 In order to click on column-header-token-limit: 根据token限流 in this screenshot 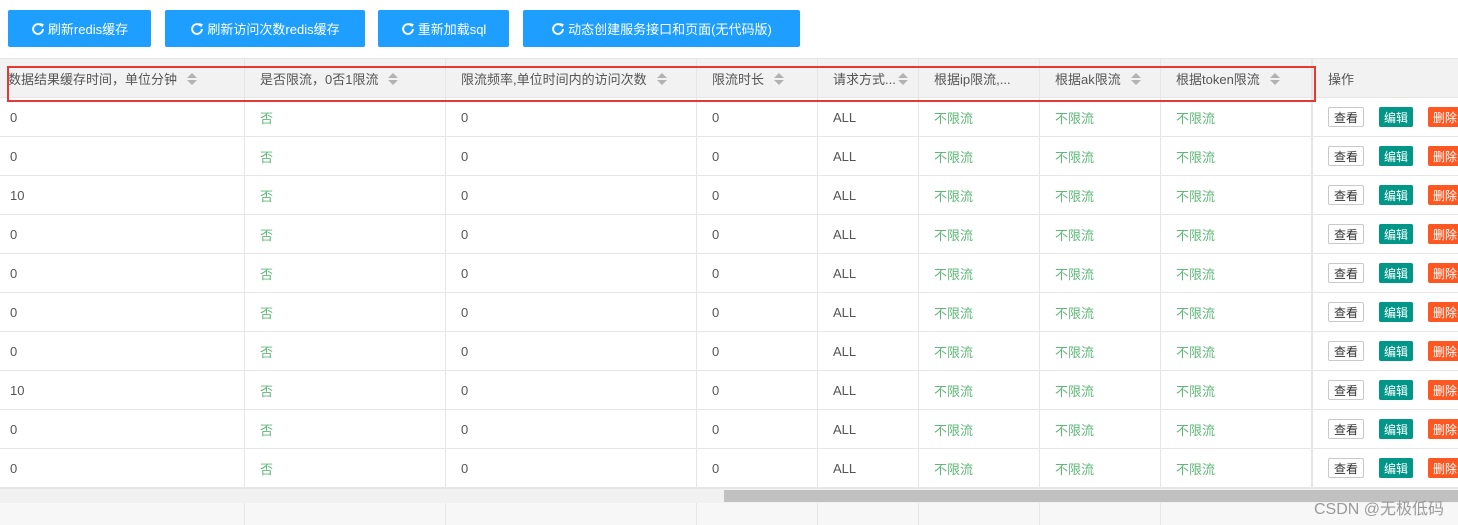, I will do `click(1236, 78)`.